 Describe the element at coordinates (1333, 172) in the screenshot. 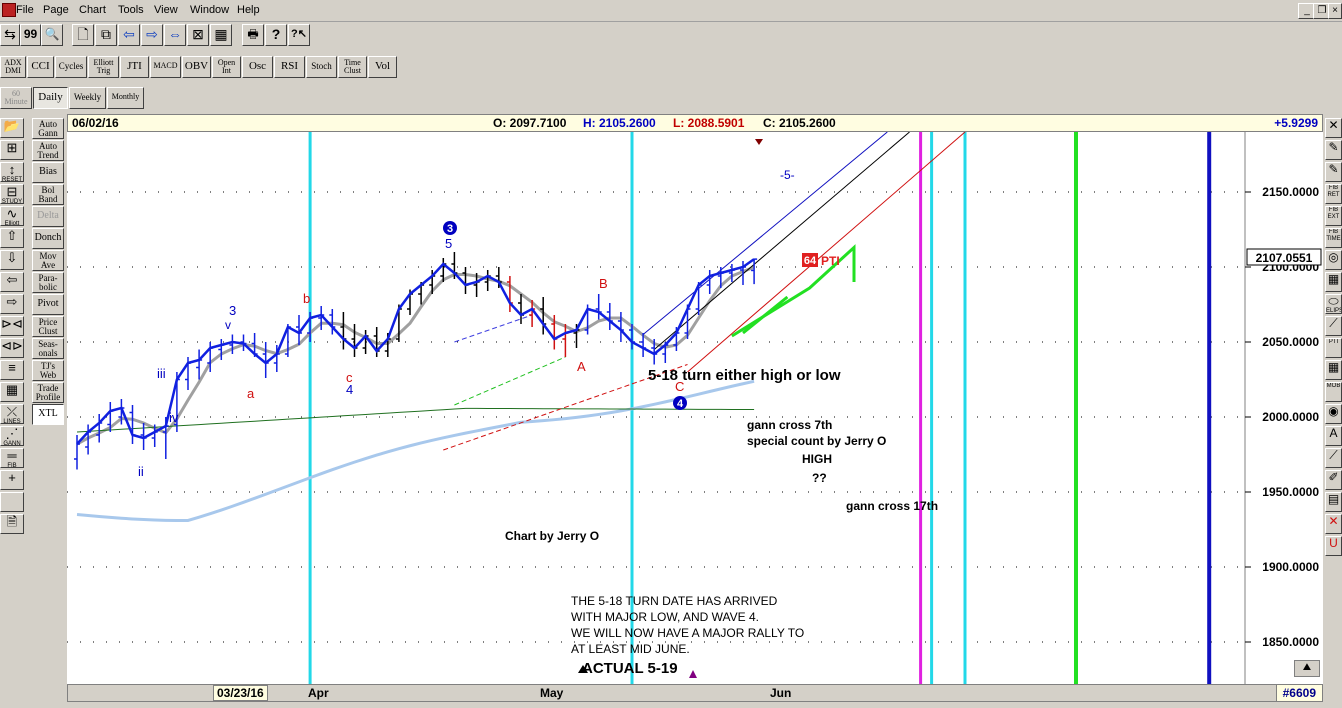

I see `rtool-pencil2: ✎` at that location.